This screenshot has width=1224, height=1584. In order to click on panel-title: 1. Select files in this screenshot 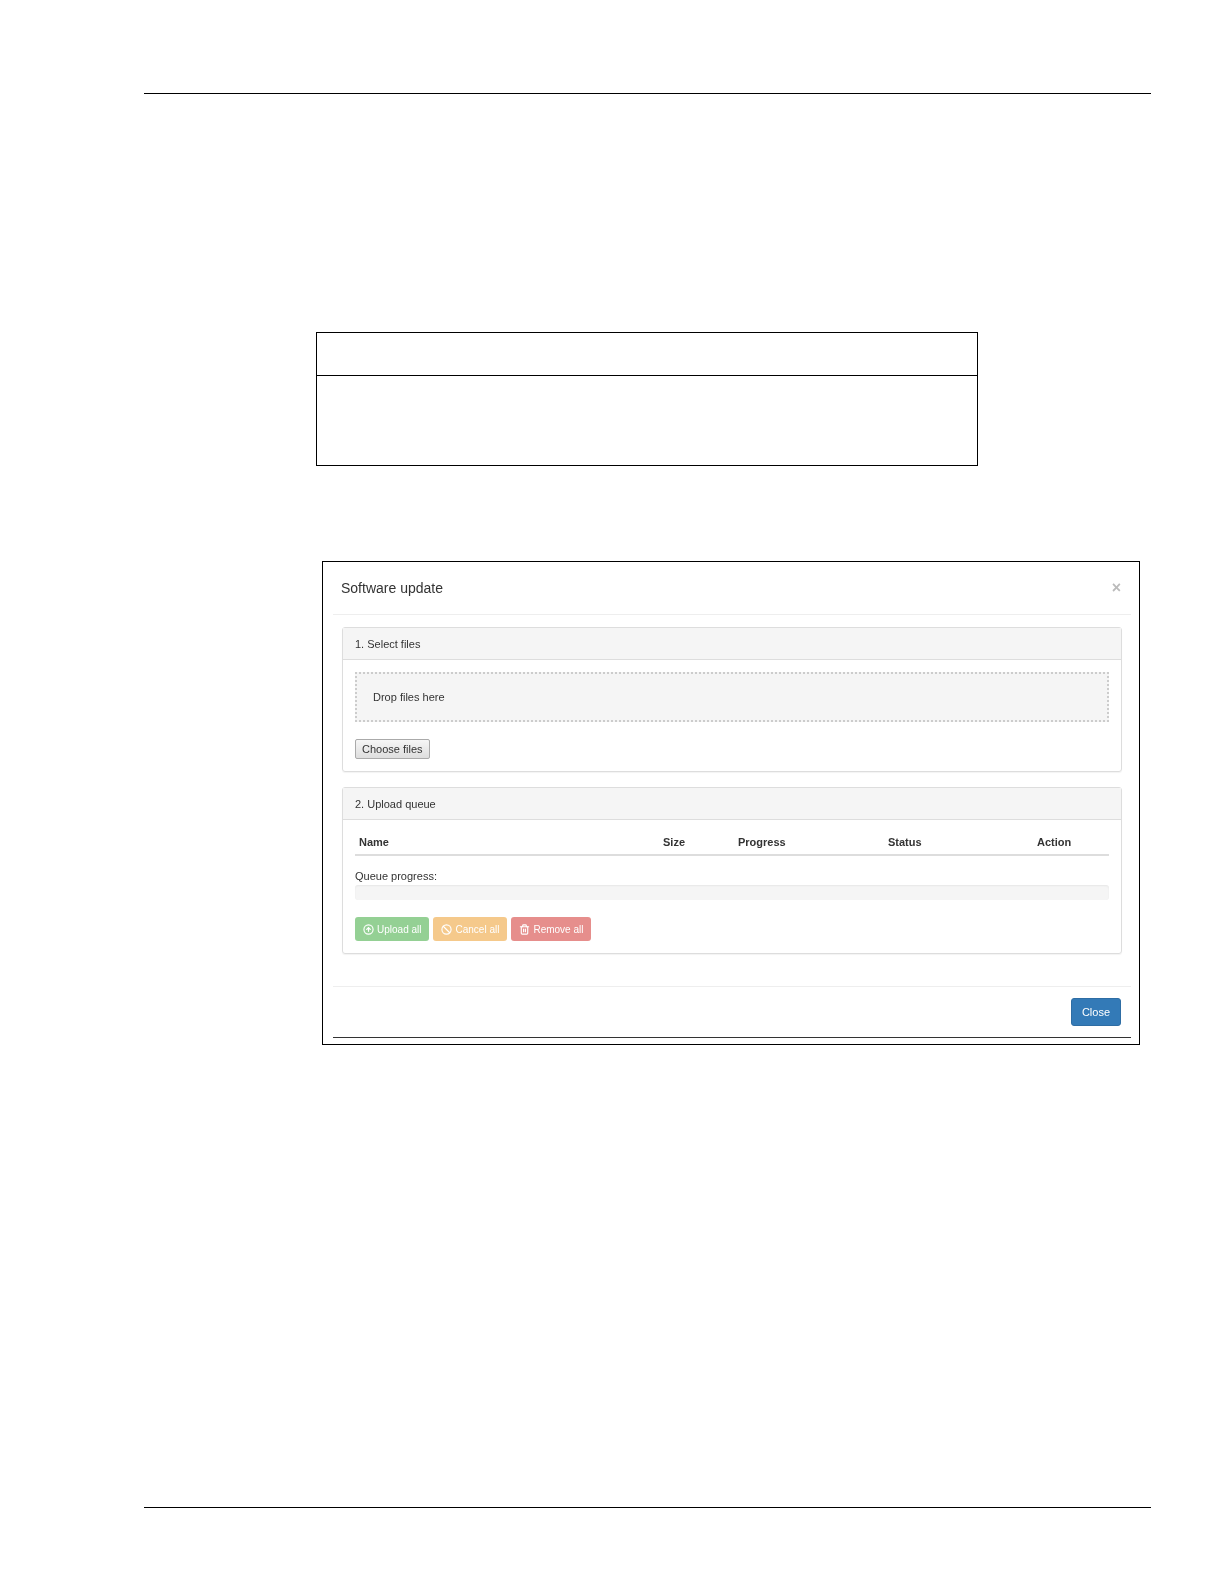, I will do `click(732, 644)`.